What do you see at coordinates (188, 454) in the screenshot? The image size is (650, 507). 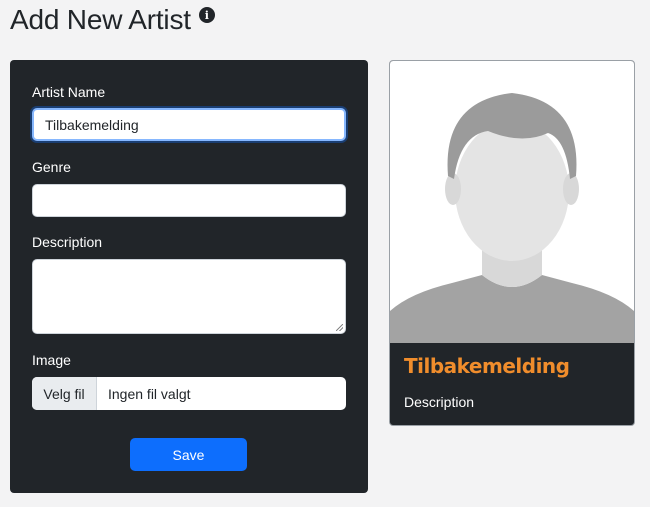 I see `save-button: Save` at bounding box center [188, 454].